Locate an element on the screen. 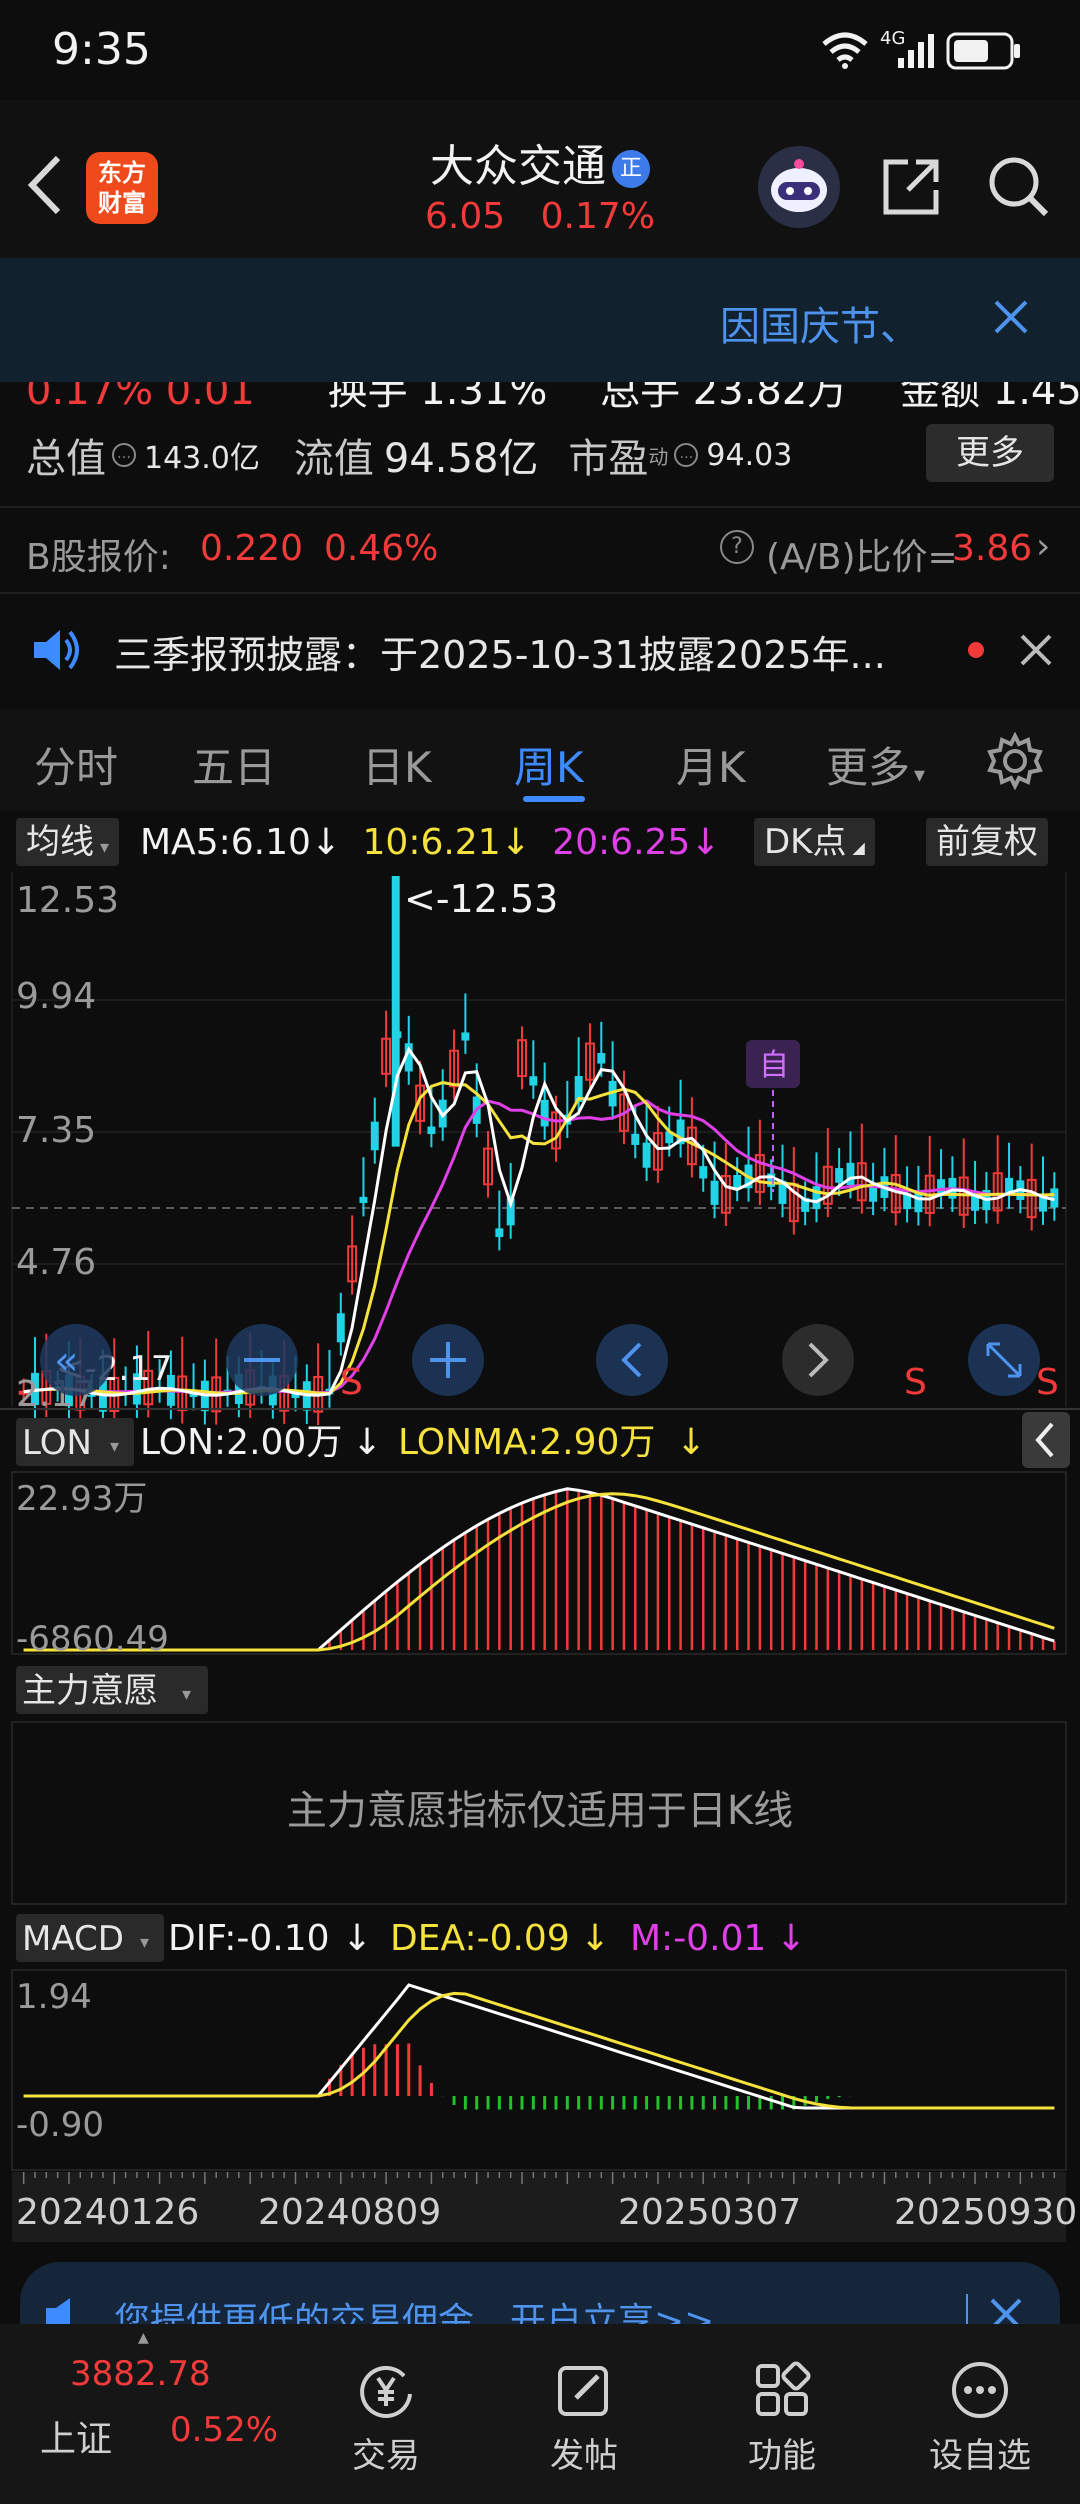 This screenshot has width=1080, height=2504. tab-more: 更多 ▾ is located at coordinates (875, 764).